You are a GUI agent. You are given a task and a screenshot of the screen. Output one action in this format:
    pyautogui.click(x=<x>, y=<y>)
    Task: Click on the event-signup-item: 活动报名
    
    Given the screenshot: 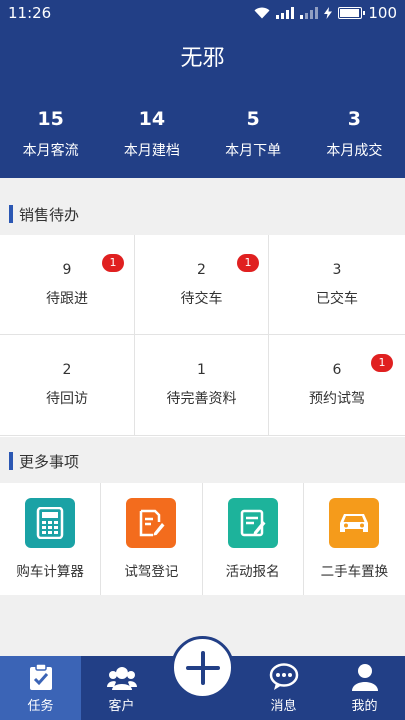 What is the action you would take?
    pyautogui.click(x=253, y=539)
    